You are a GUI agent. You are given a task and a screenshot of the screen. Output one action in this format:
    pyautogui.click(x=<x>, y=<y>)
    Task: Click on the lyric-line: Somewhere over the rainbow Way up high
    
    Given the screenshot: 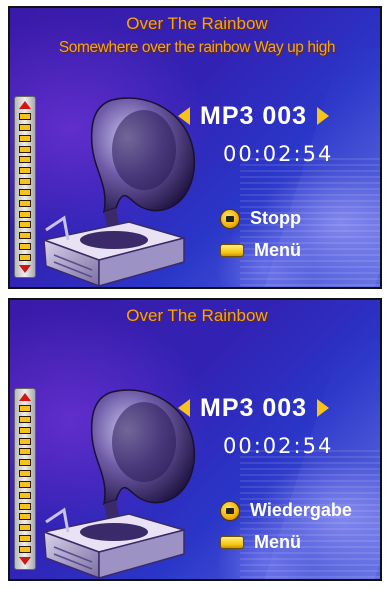 What is the action you would take?
    pyautogui.click(x=197, y=47)
    